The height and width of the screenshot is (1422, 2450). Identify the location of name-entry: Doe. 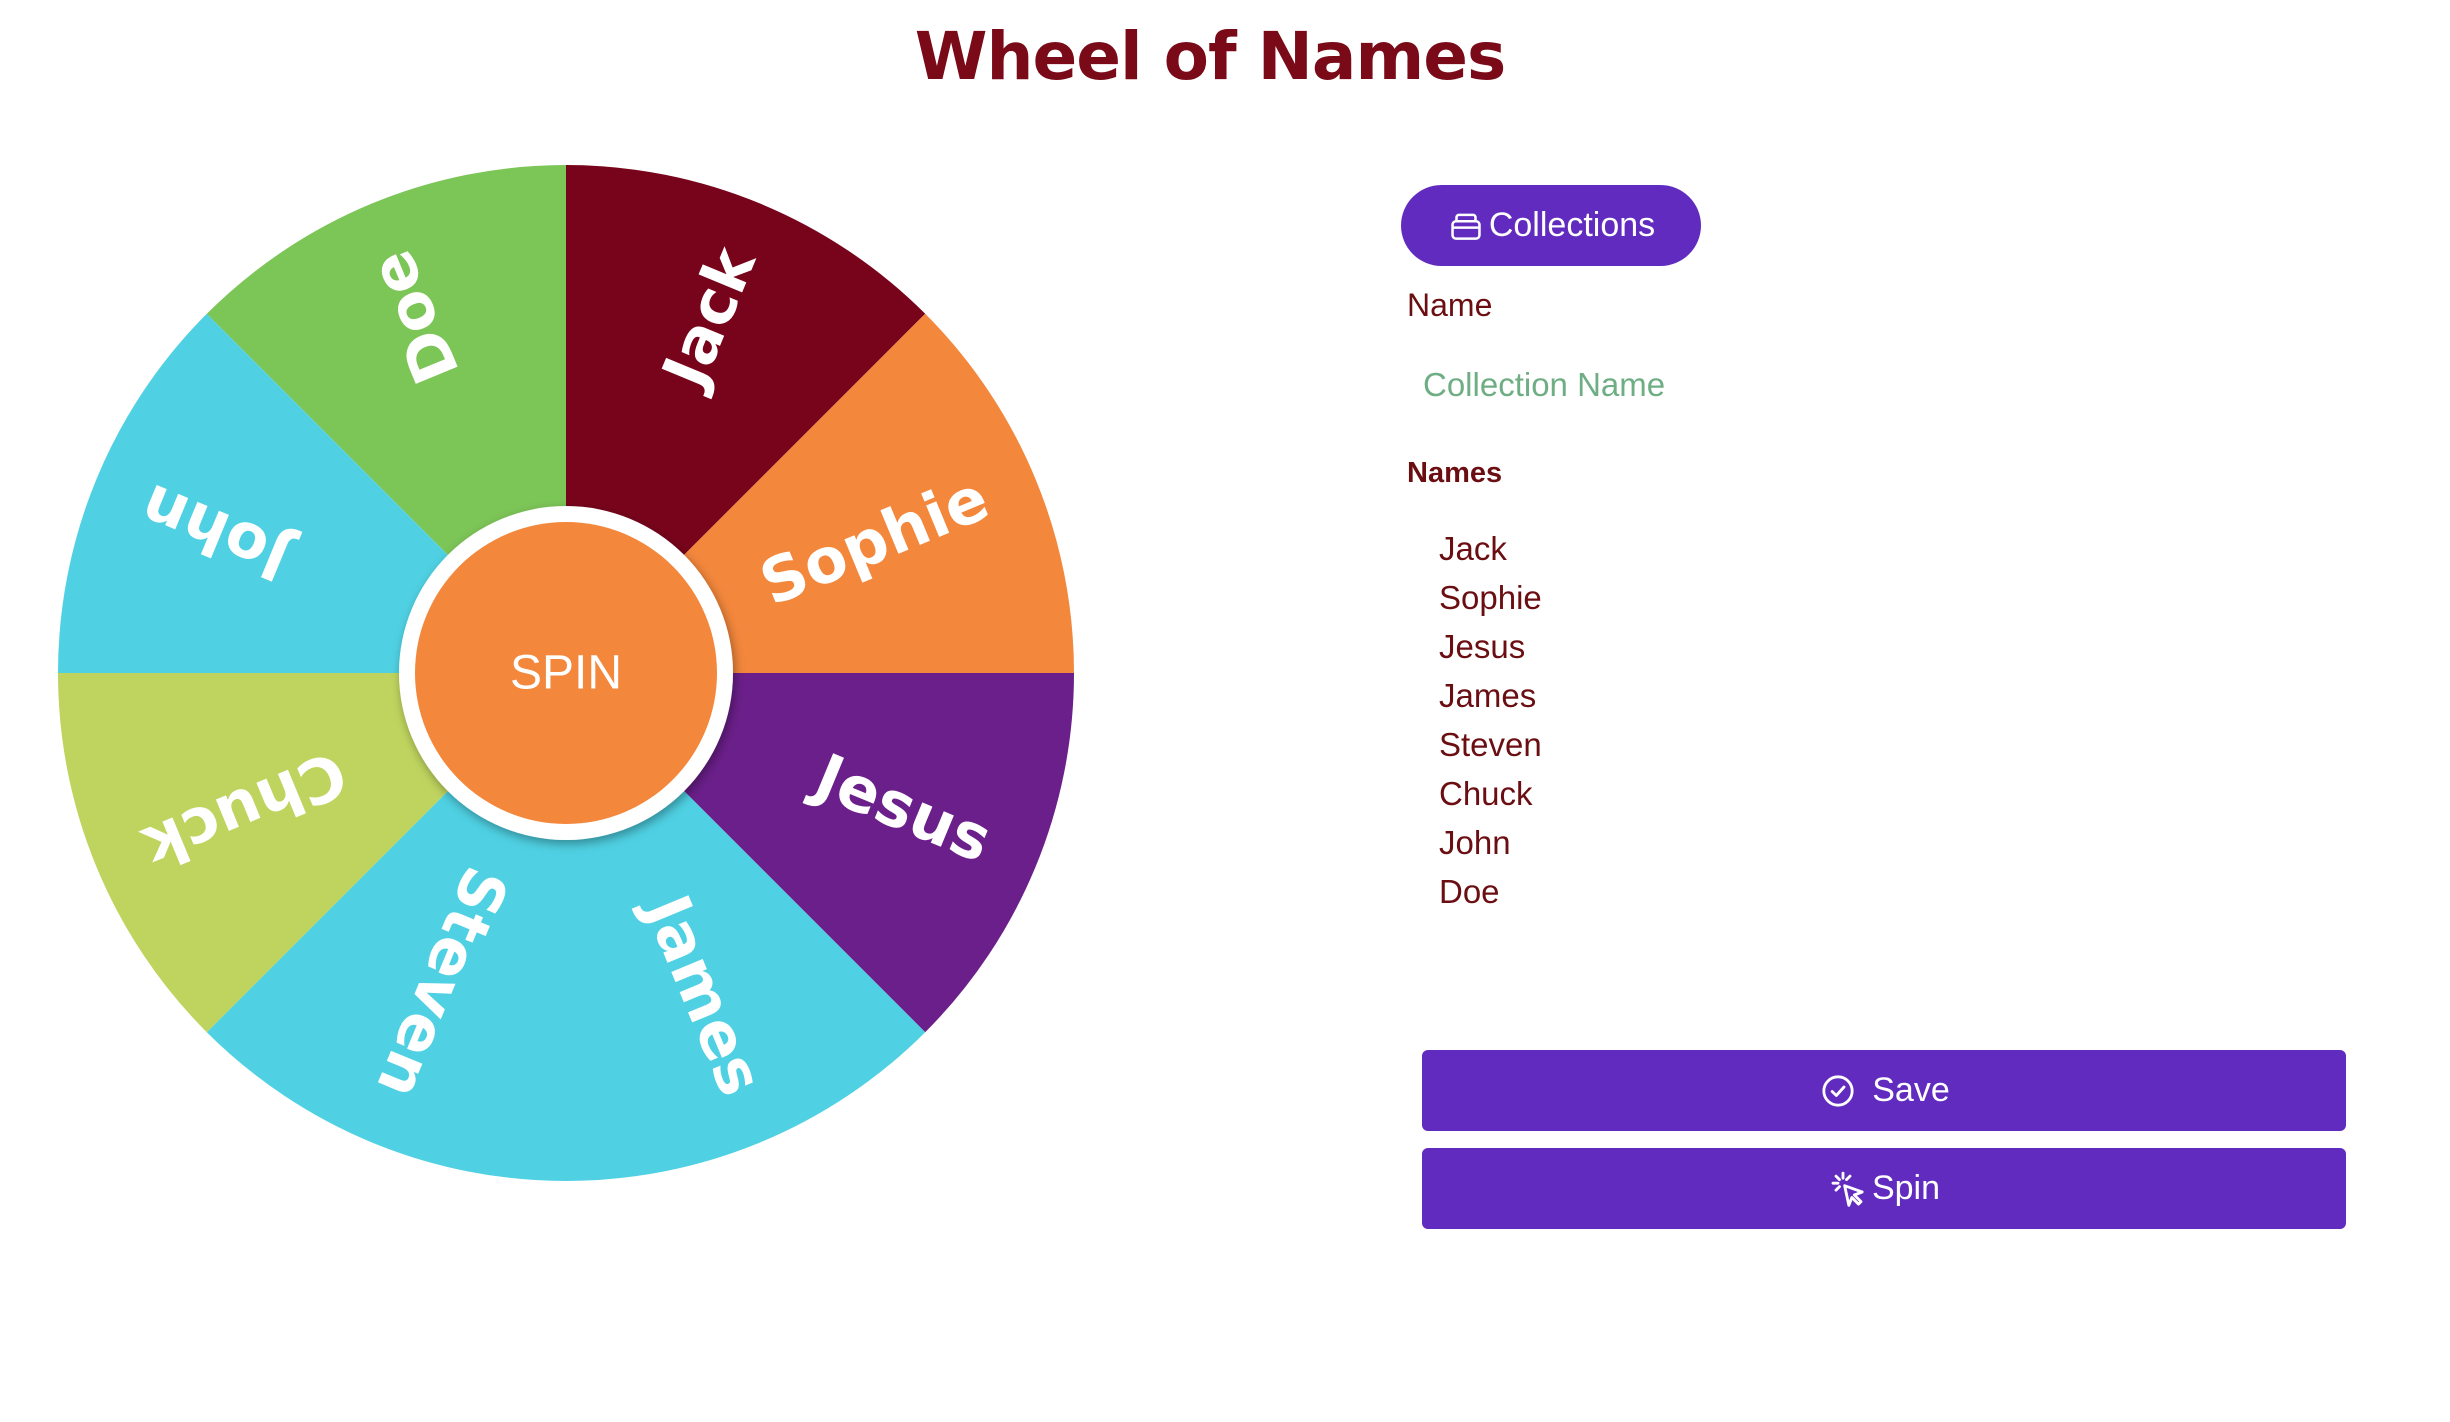
(1469, 891).